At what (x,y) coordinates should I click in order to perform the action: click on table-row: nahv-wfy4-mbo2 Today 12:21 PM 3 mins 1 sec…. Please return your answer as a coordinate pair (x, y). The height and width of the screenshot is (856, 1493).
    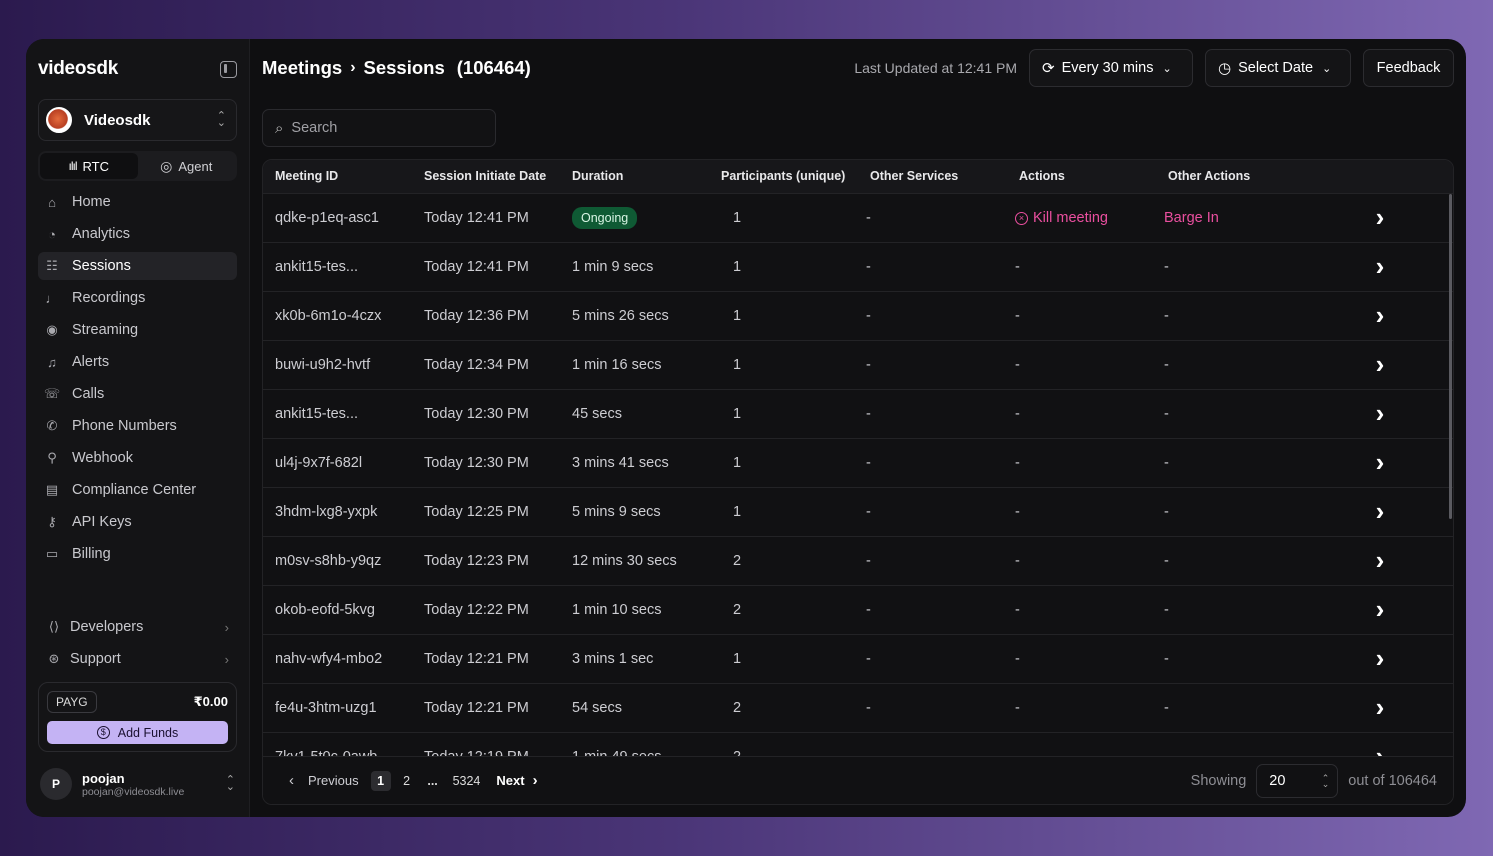
    Looking at the image, I should click on (858, 658).